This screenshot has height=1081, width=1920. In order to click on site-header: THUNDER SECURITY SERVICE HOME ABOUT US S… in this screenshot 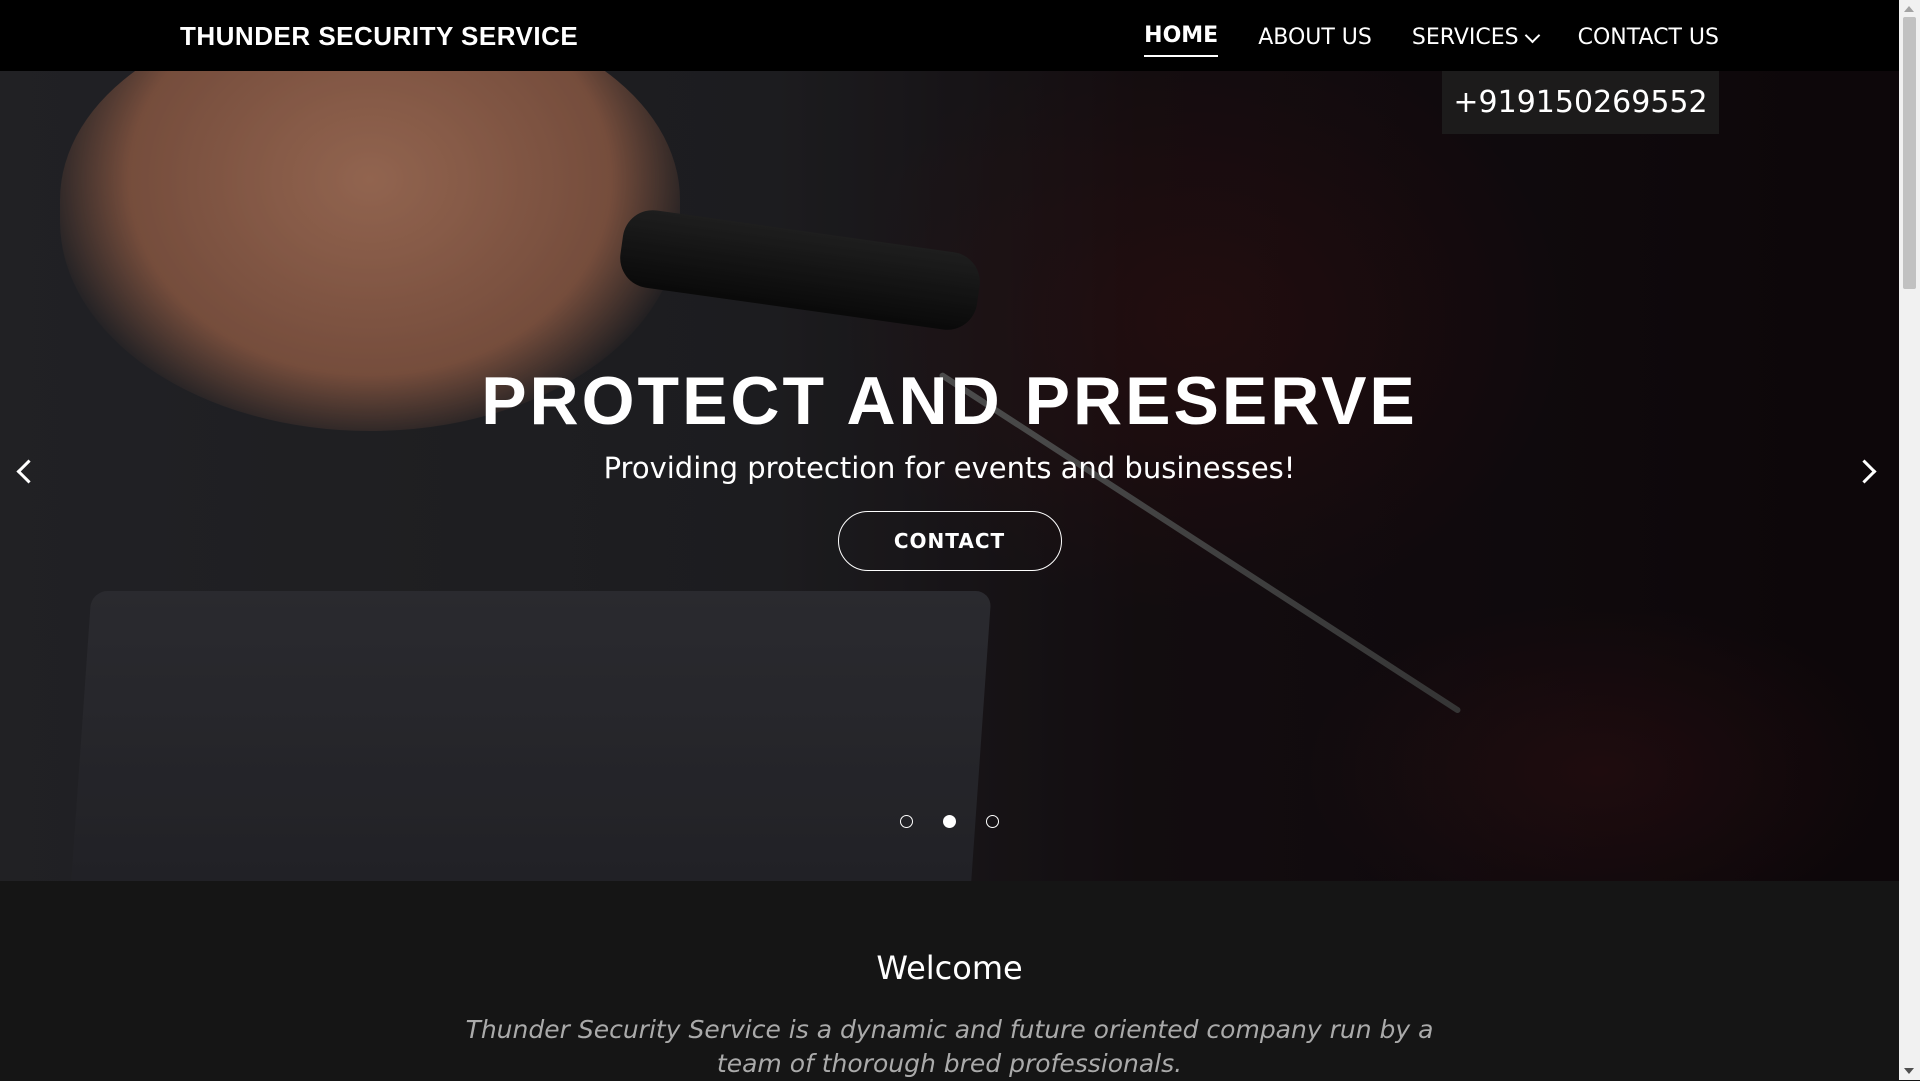, I will do `click(949, 35)`.